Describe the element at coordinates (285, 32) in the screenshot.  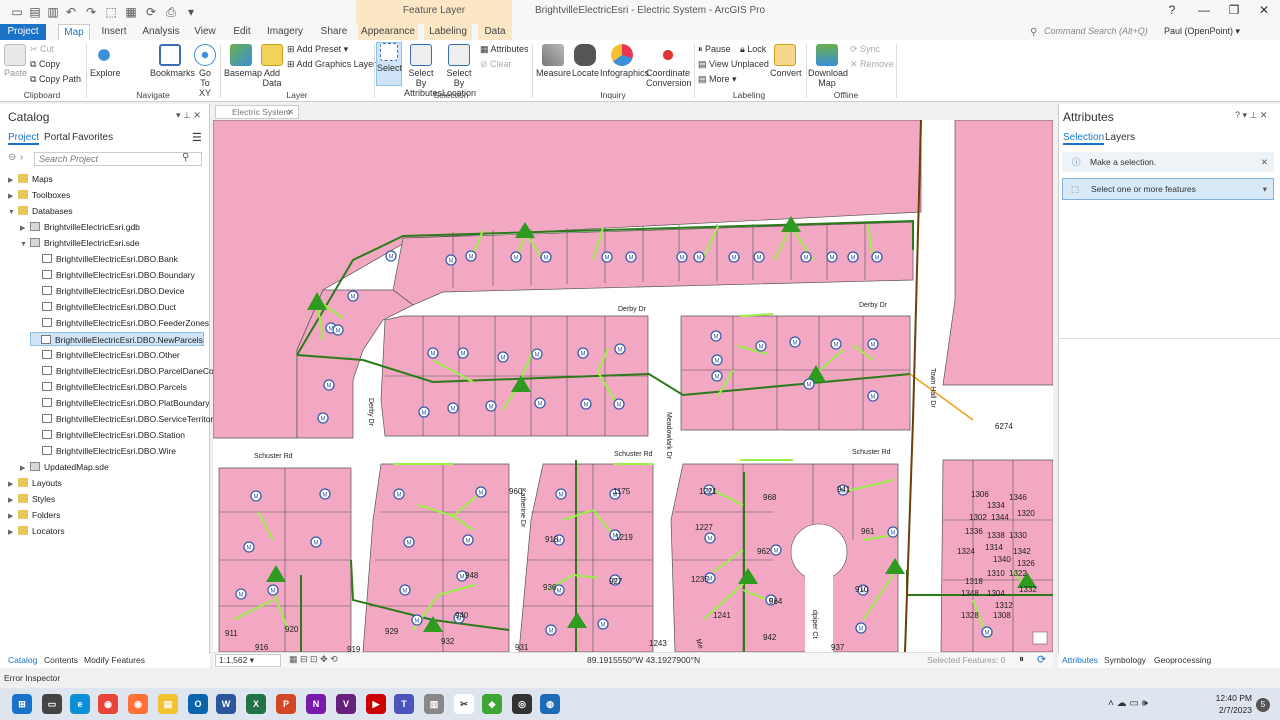
I see `tab-imagery: Imagery` at that location.